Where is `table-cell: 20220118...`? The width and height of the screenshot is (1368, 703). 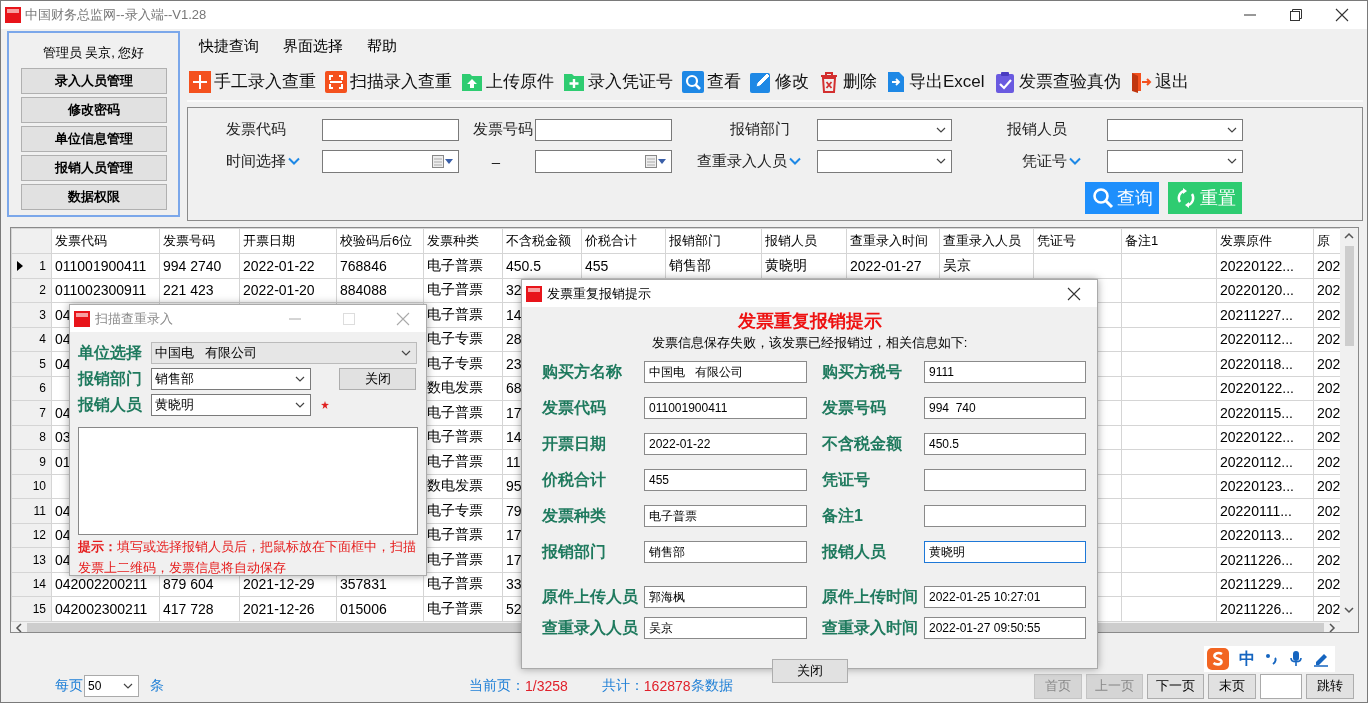 table-cell: 20220118... is located at coordinates (1265, 363).